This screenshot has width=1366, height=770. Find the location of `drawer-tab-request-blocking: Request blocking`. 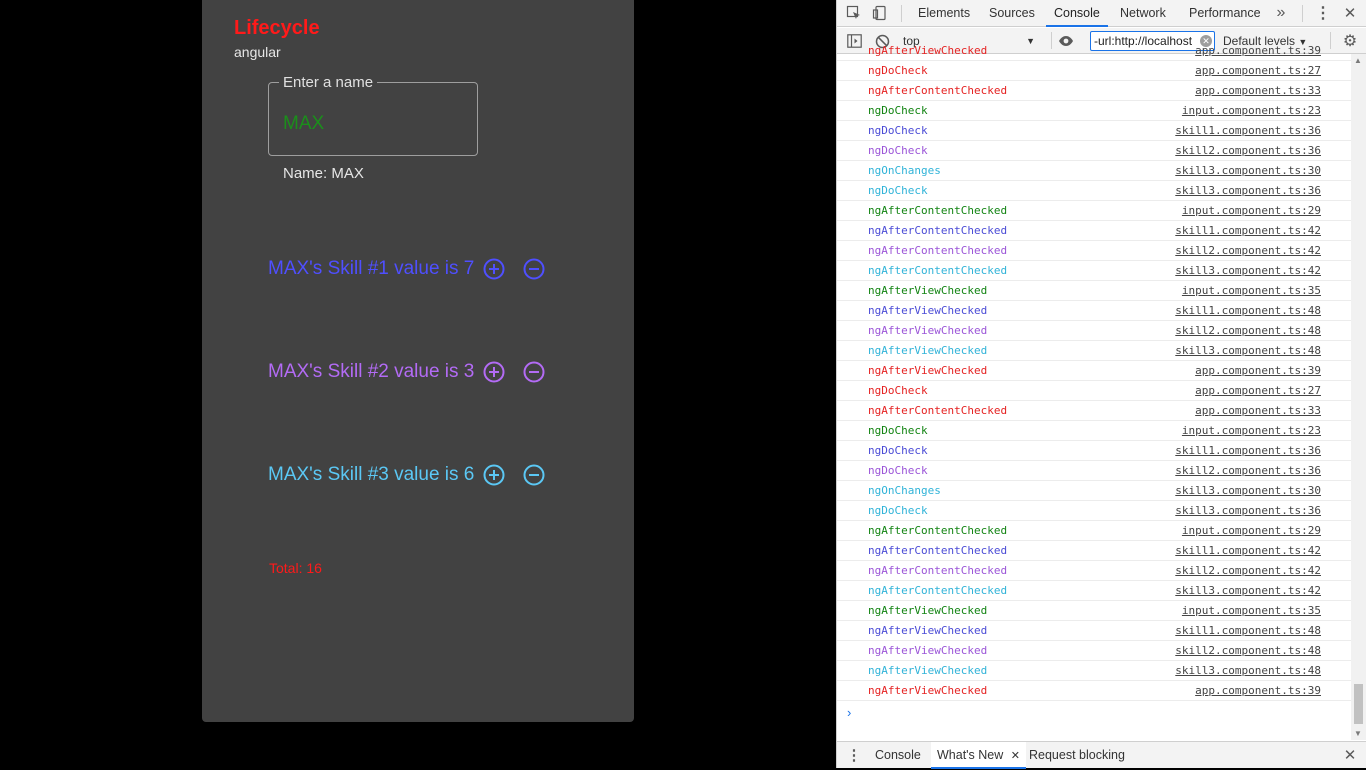

drawer-tab-request-blocking: Request blocking is located at coordinates (1077, 755).